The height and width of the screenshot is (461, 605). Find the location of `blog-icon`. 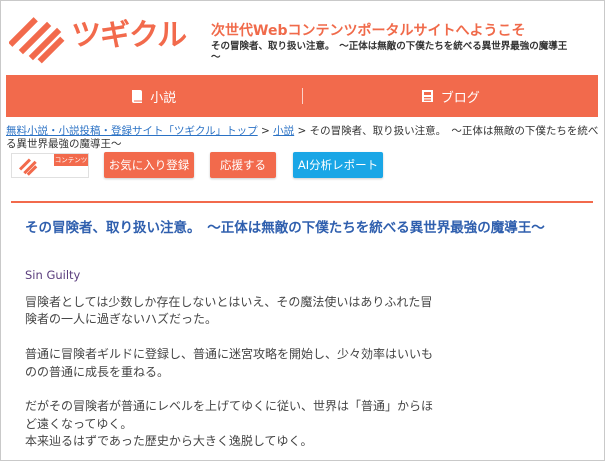

blog-icon is located at coordinates (427, 96).